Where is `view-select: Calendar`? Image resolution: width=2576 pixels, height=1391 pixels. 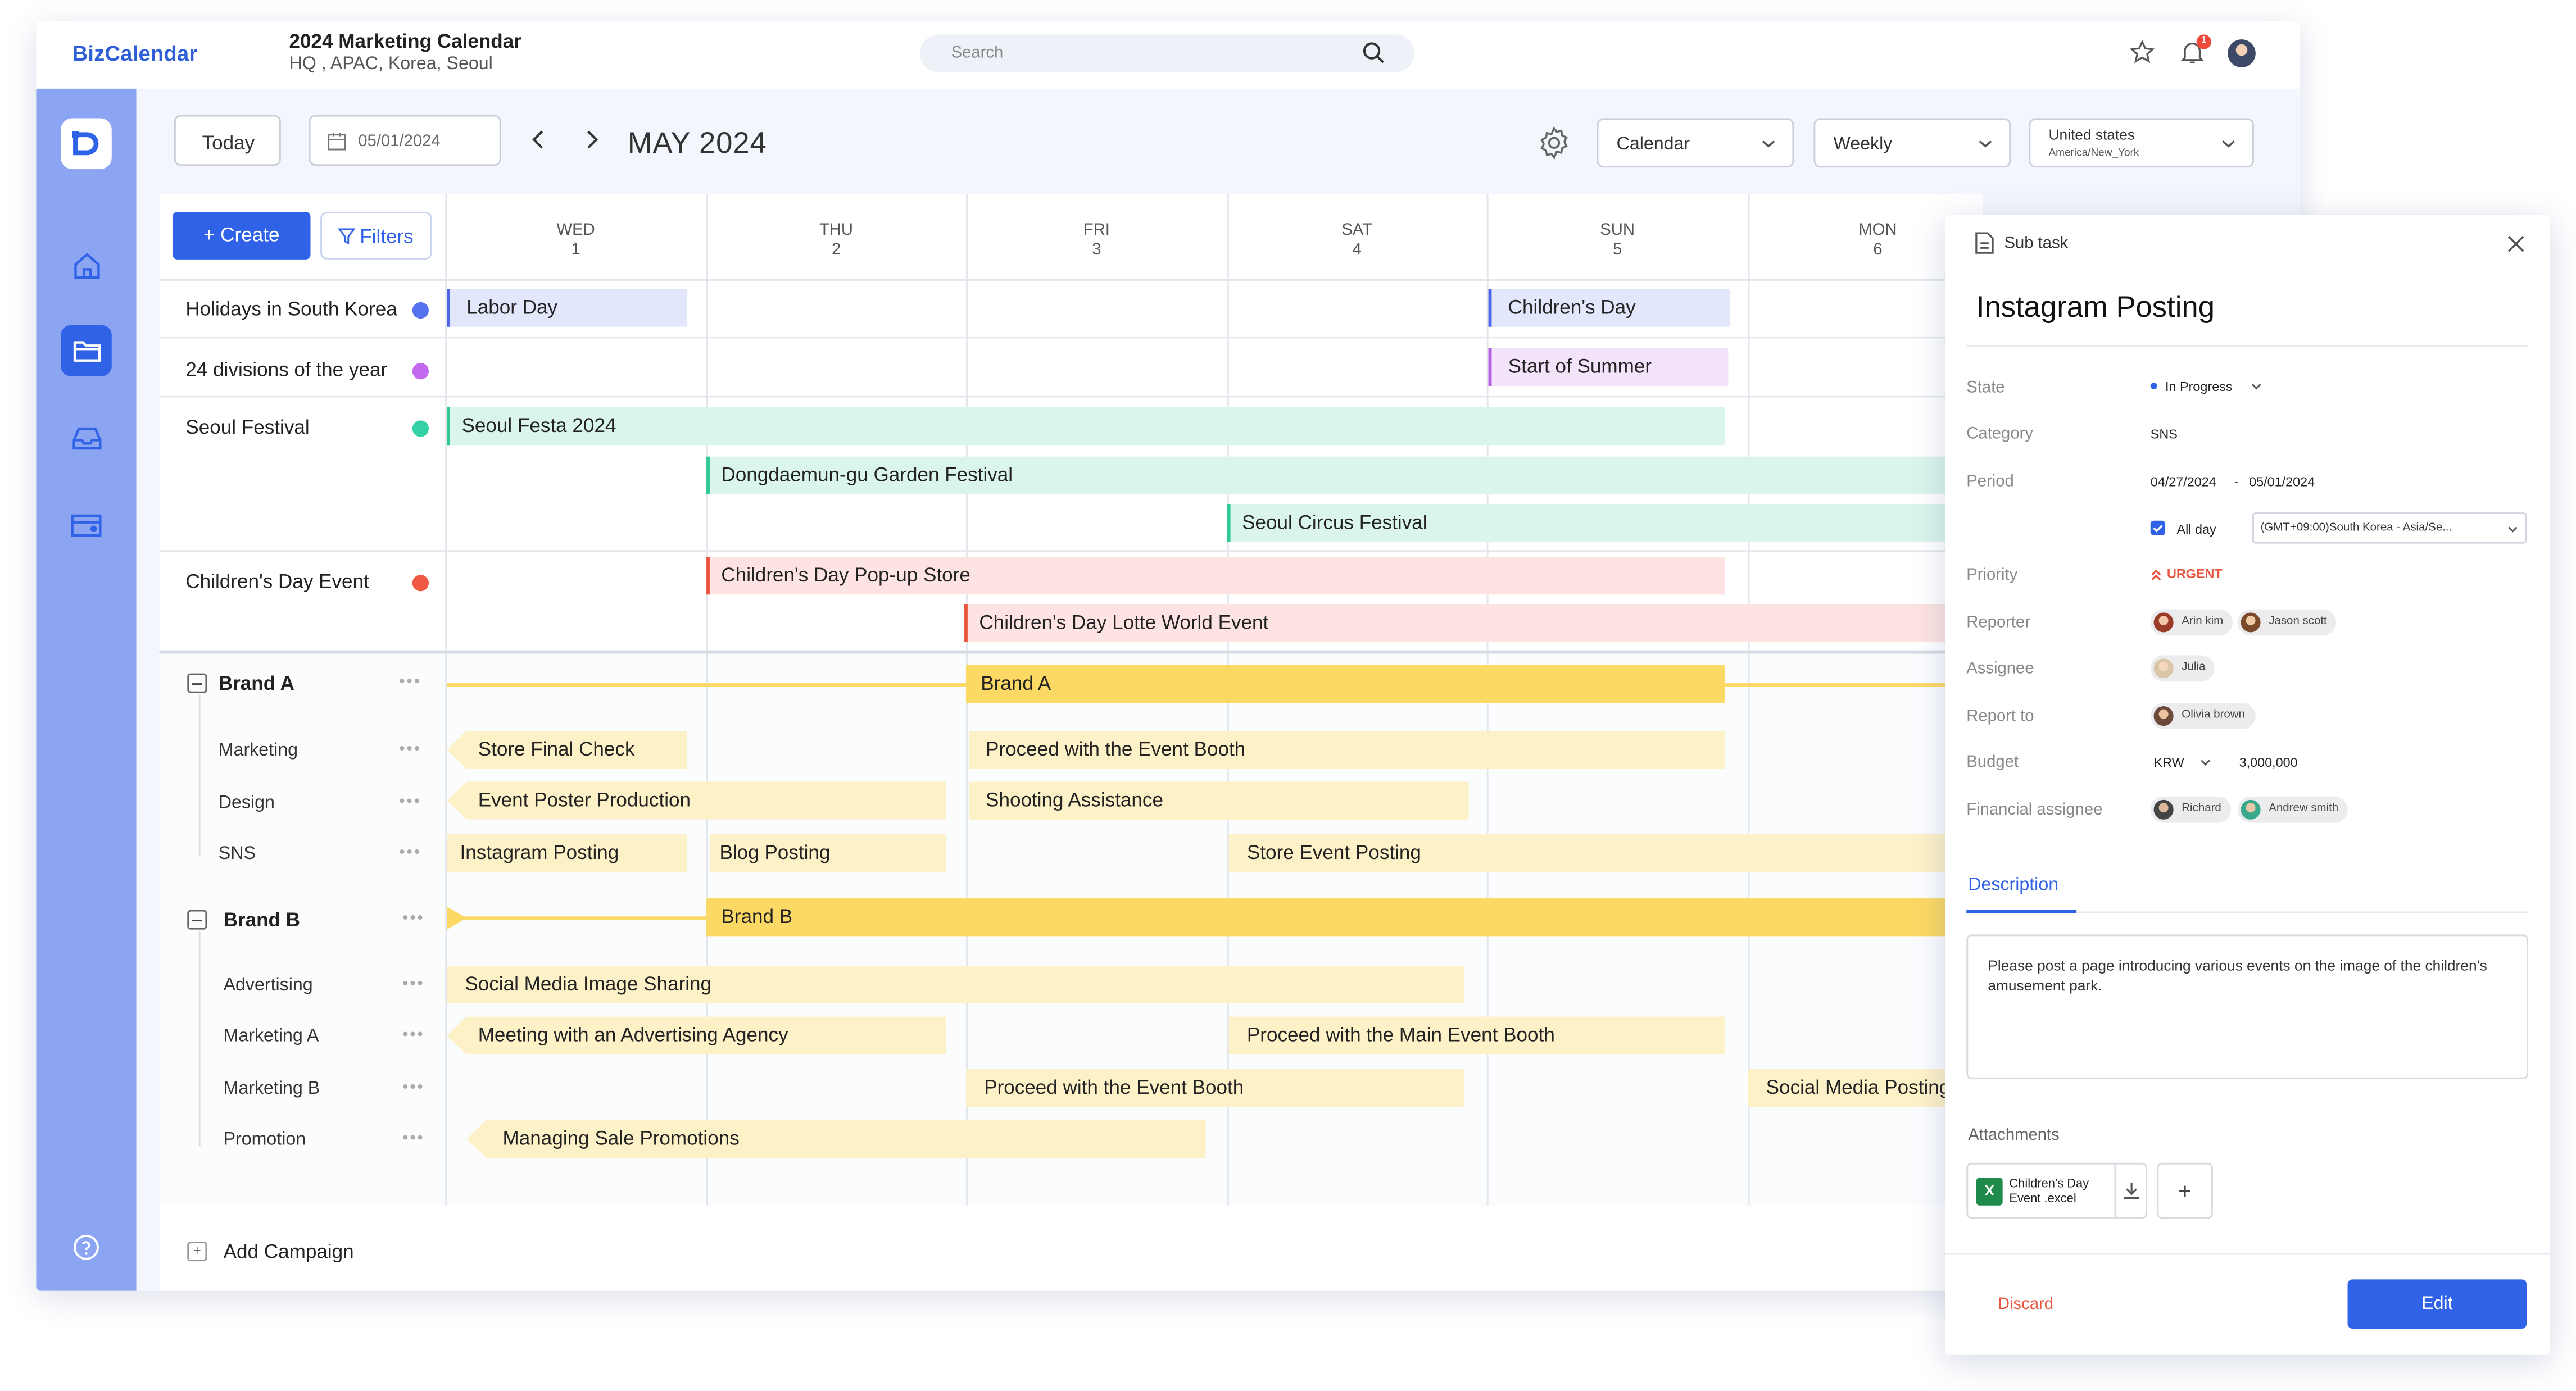
view-select: Calendar is located at coordinates (1695, 143).